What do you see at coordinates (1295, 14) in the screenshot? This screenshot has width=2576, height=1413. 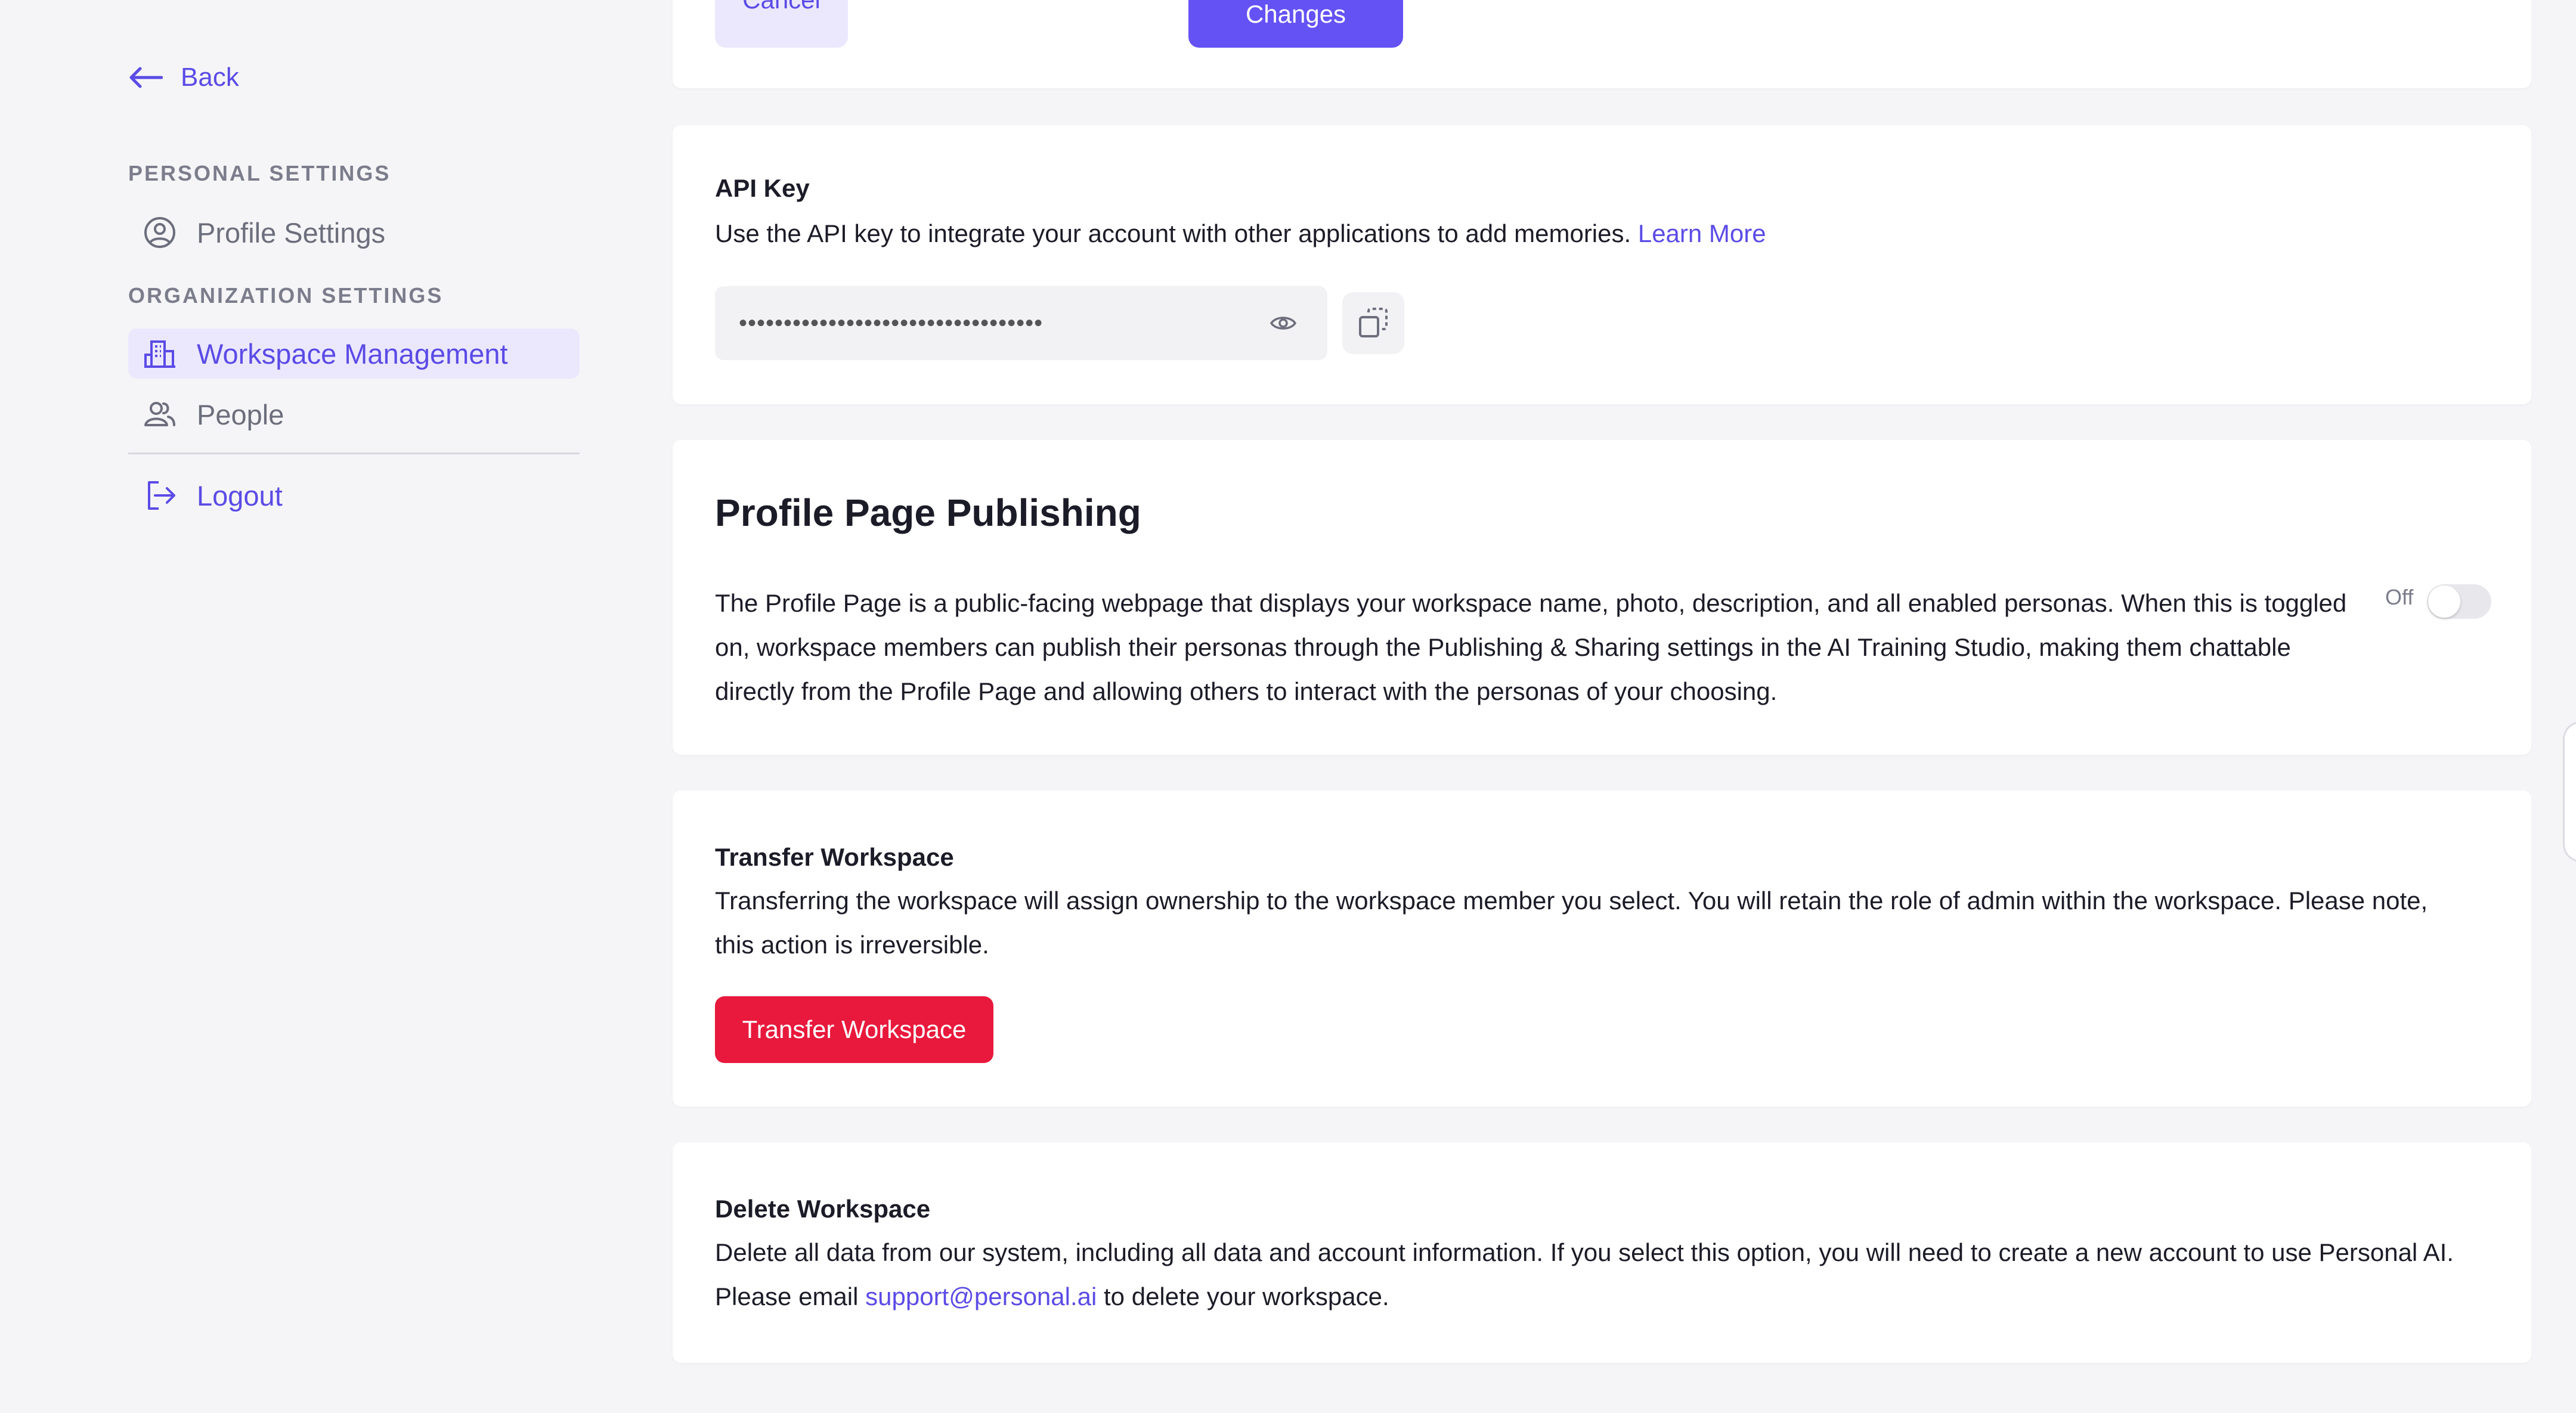 I see `save-label: Save Changes` at bounding box center [1295, 14].